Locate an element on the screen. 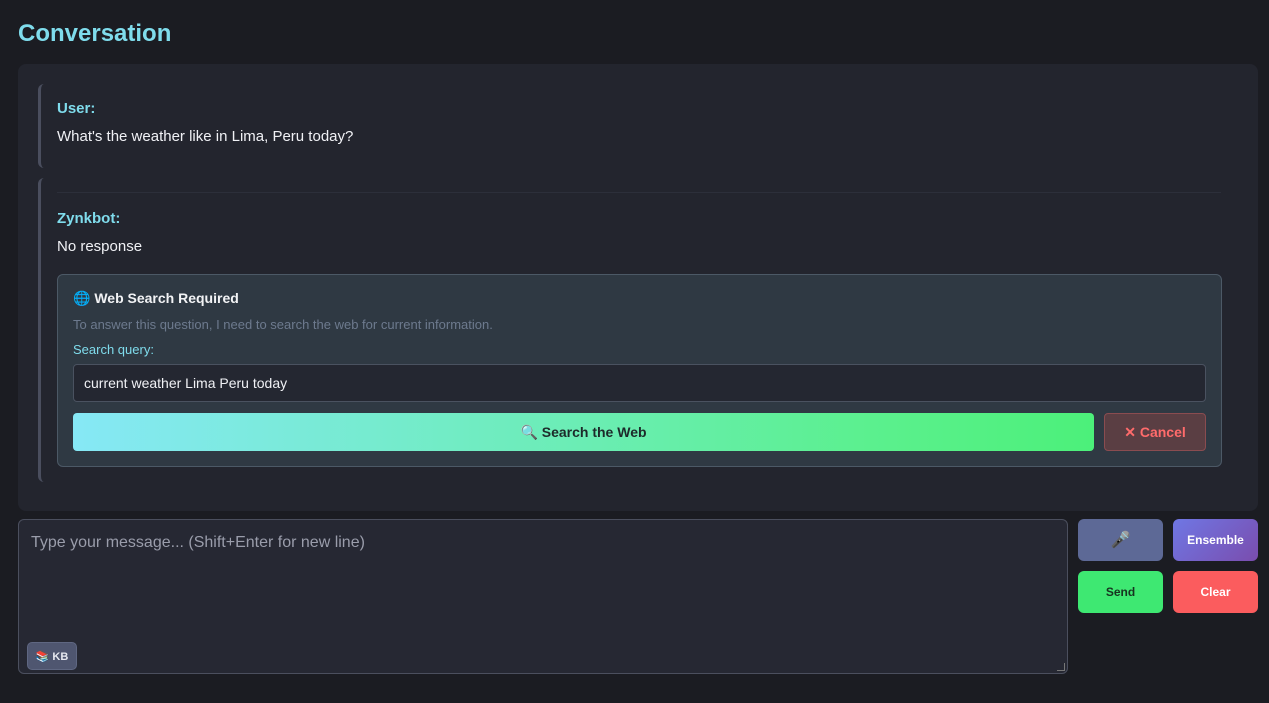 Image resolution: width=1269 pixels, height=703 pixels. cancel-search-button: ✕ Cancel is located at coordinates (1155, 432).